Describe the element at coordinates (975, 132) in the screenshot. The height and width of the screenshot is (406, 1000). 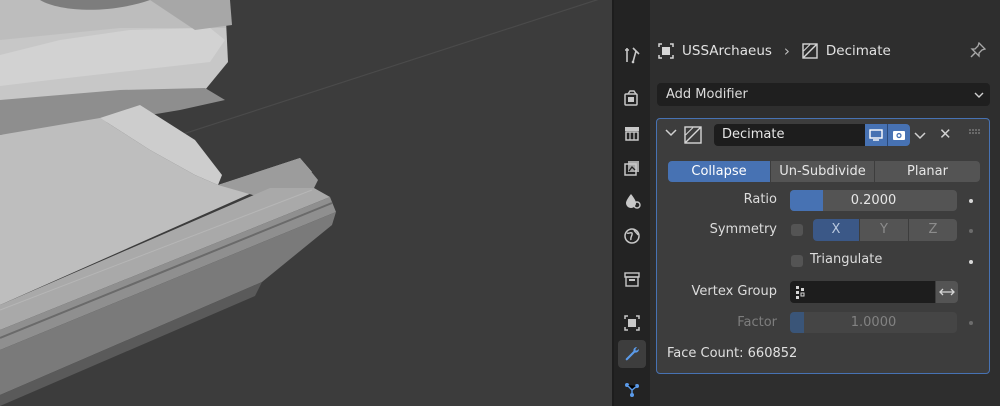
I see `drag-handle-icon` at that location.